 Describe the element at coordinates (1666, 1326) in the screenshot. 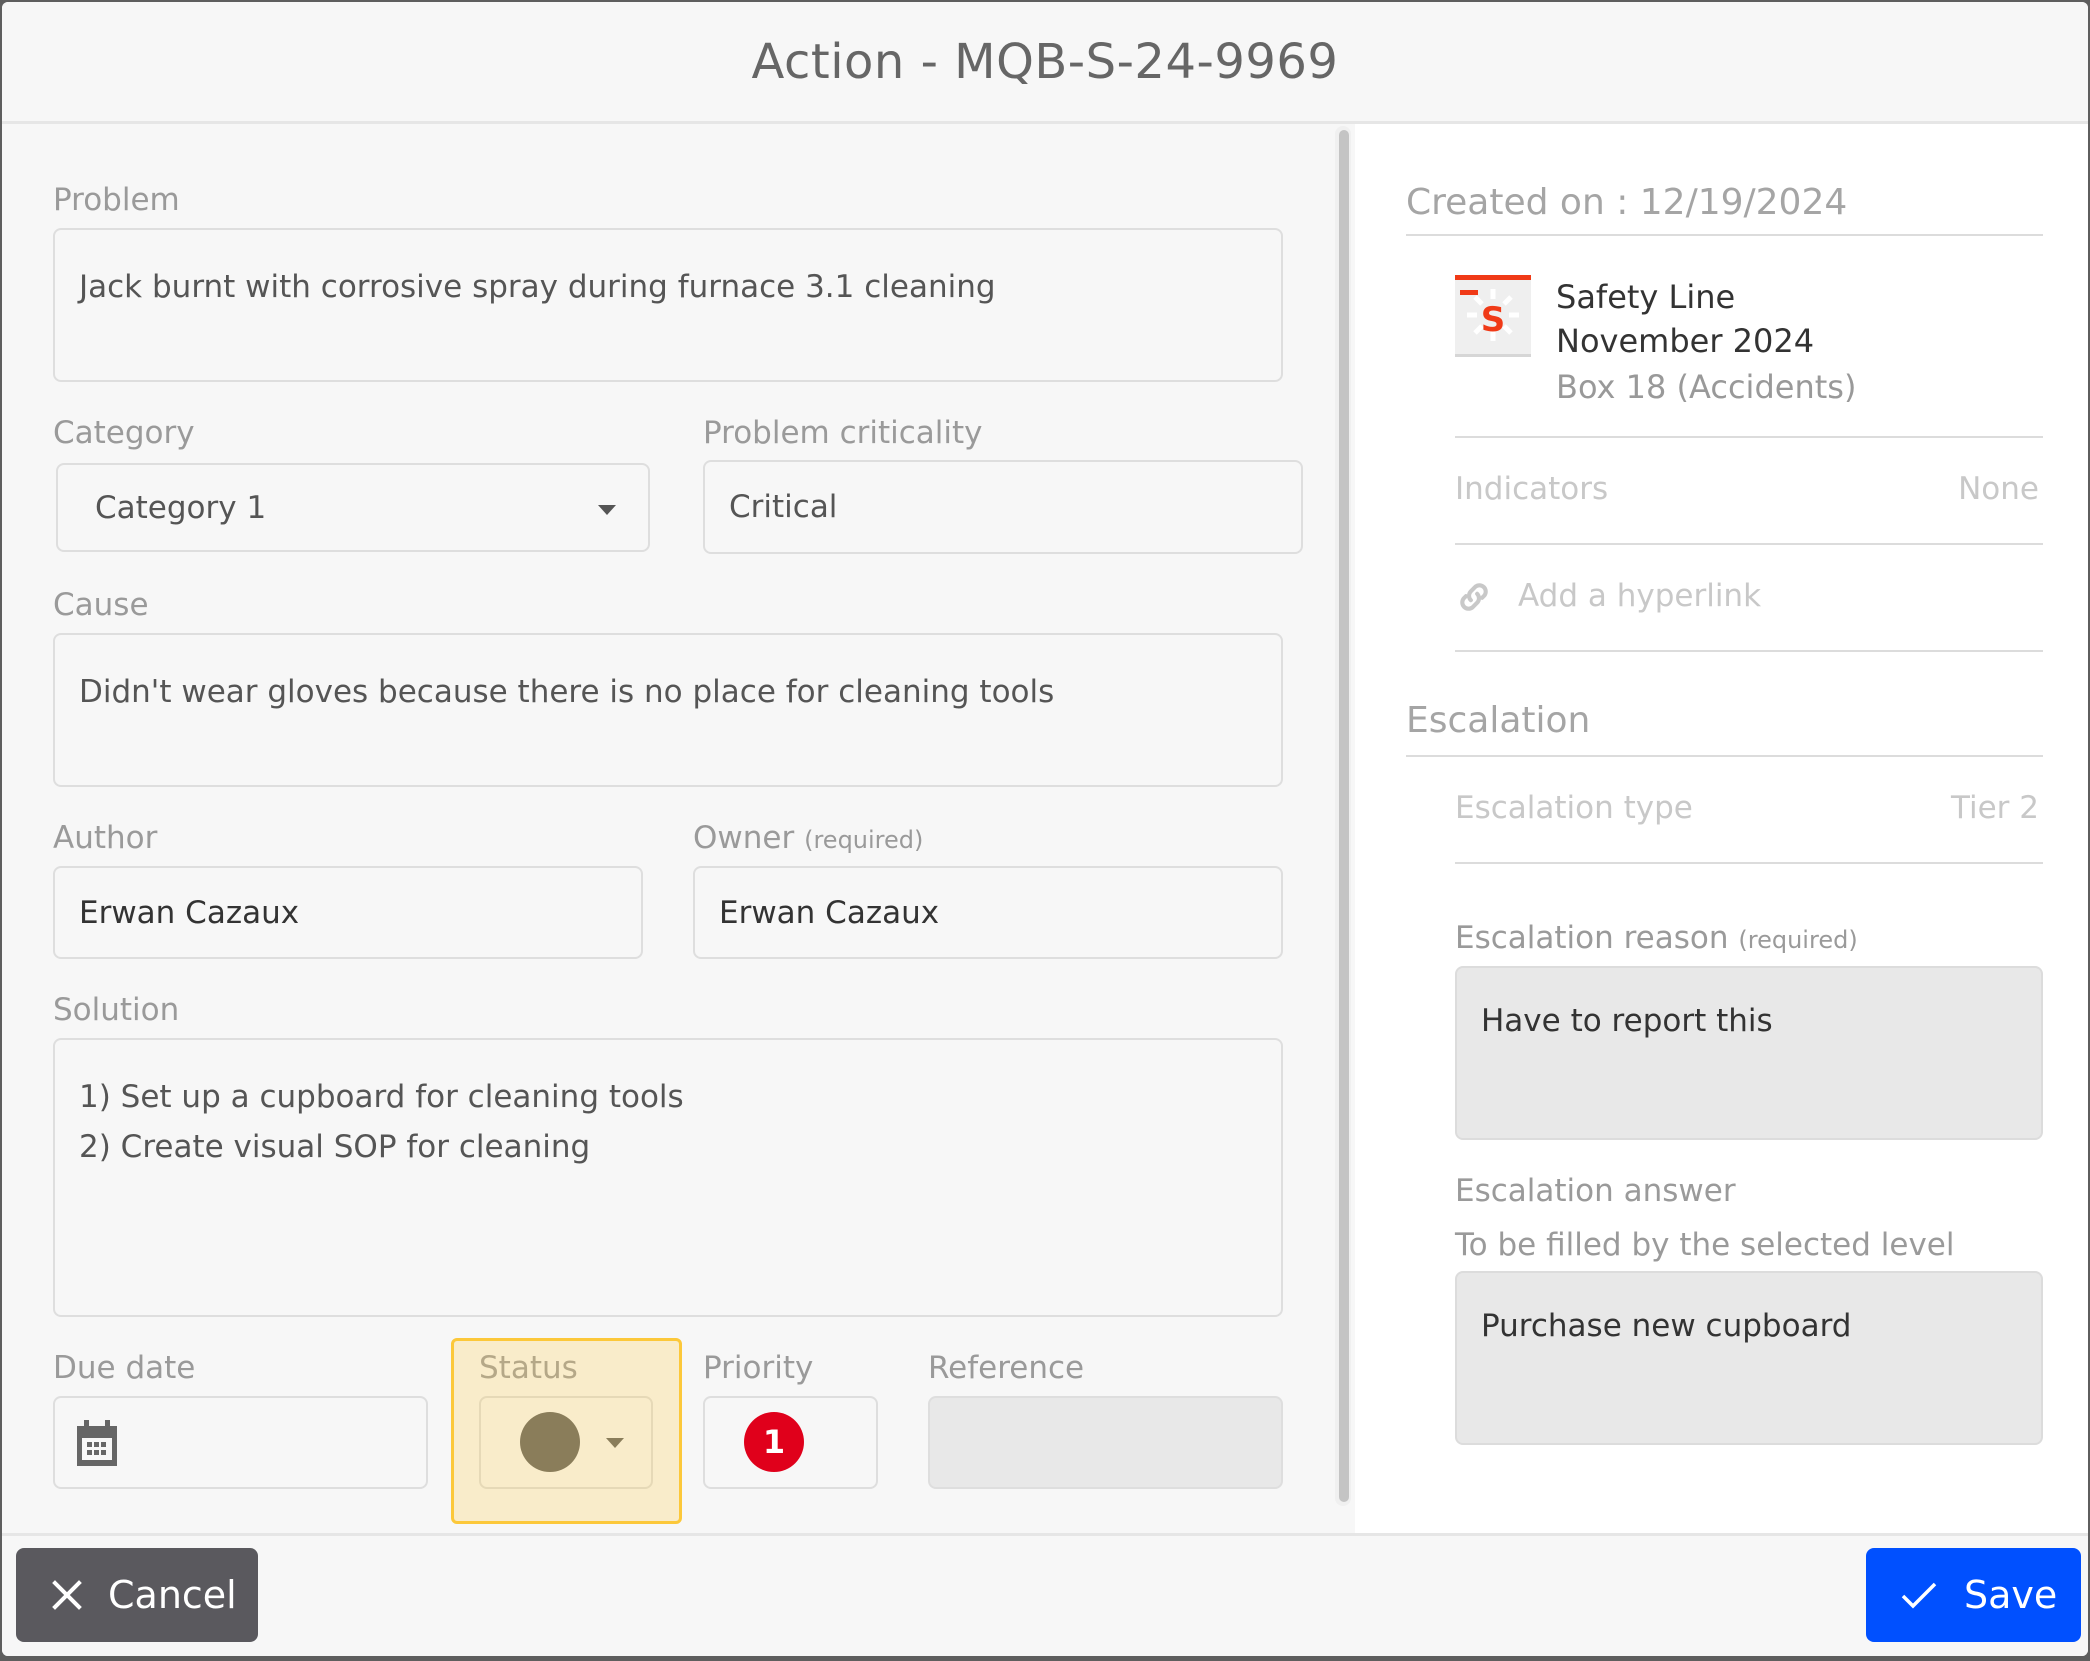

I see `escalation-answer-value: Purchase new cupboard` at that location.